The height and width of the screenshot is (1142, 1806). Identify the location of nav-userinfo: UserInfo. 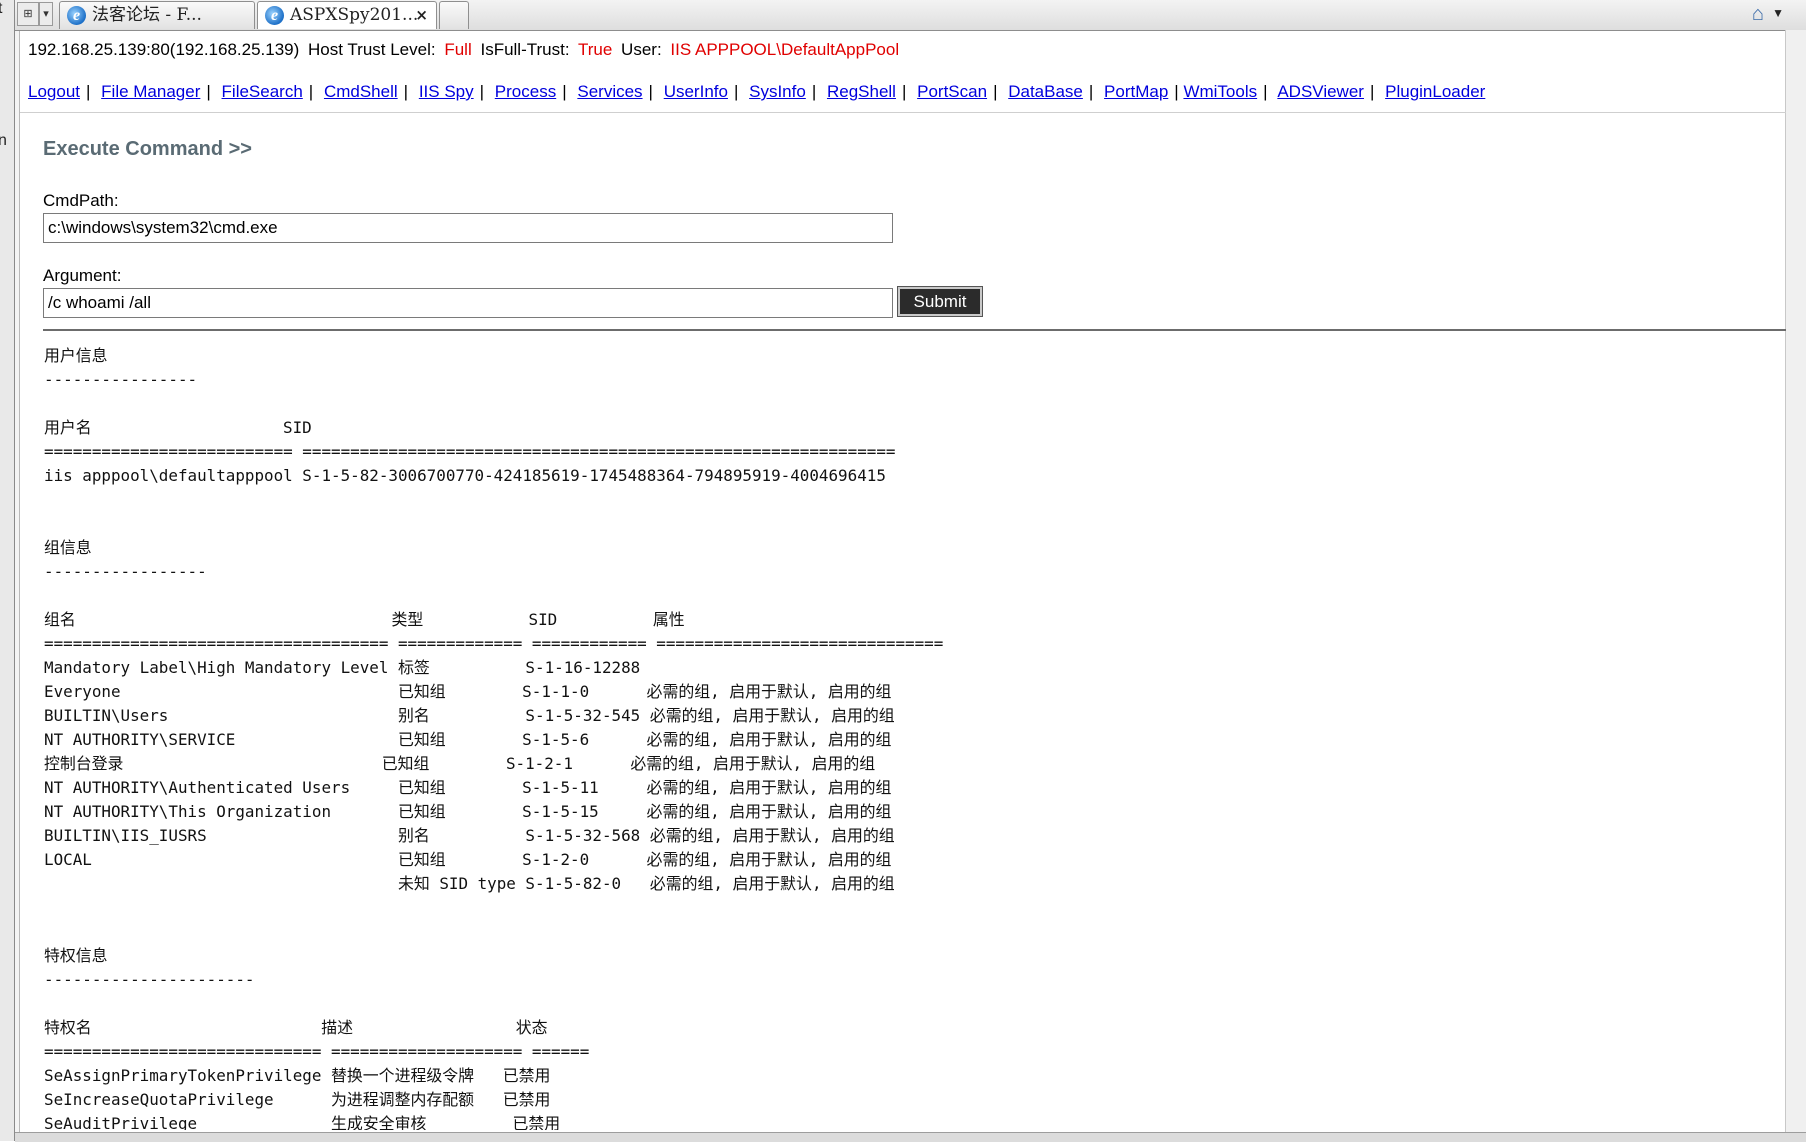
(696, 91).